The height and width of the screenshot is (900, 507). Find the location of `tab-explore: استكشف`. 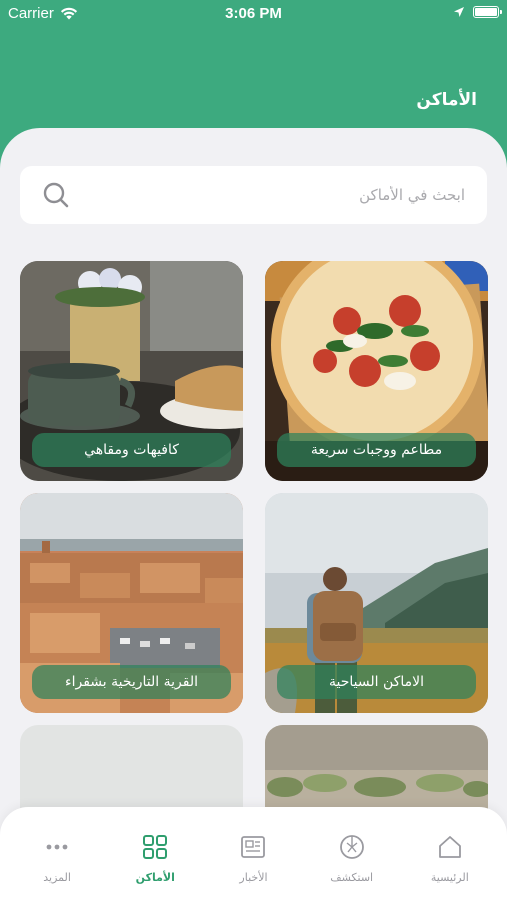

tab-explore: استكشف is located at coordinates (352, 853).